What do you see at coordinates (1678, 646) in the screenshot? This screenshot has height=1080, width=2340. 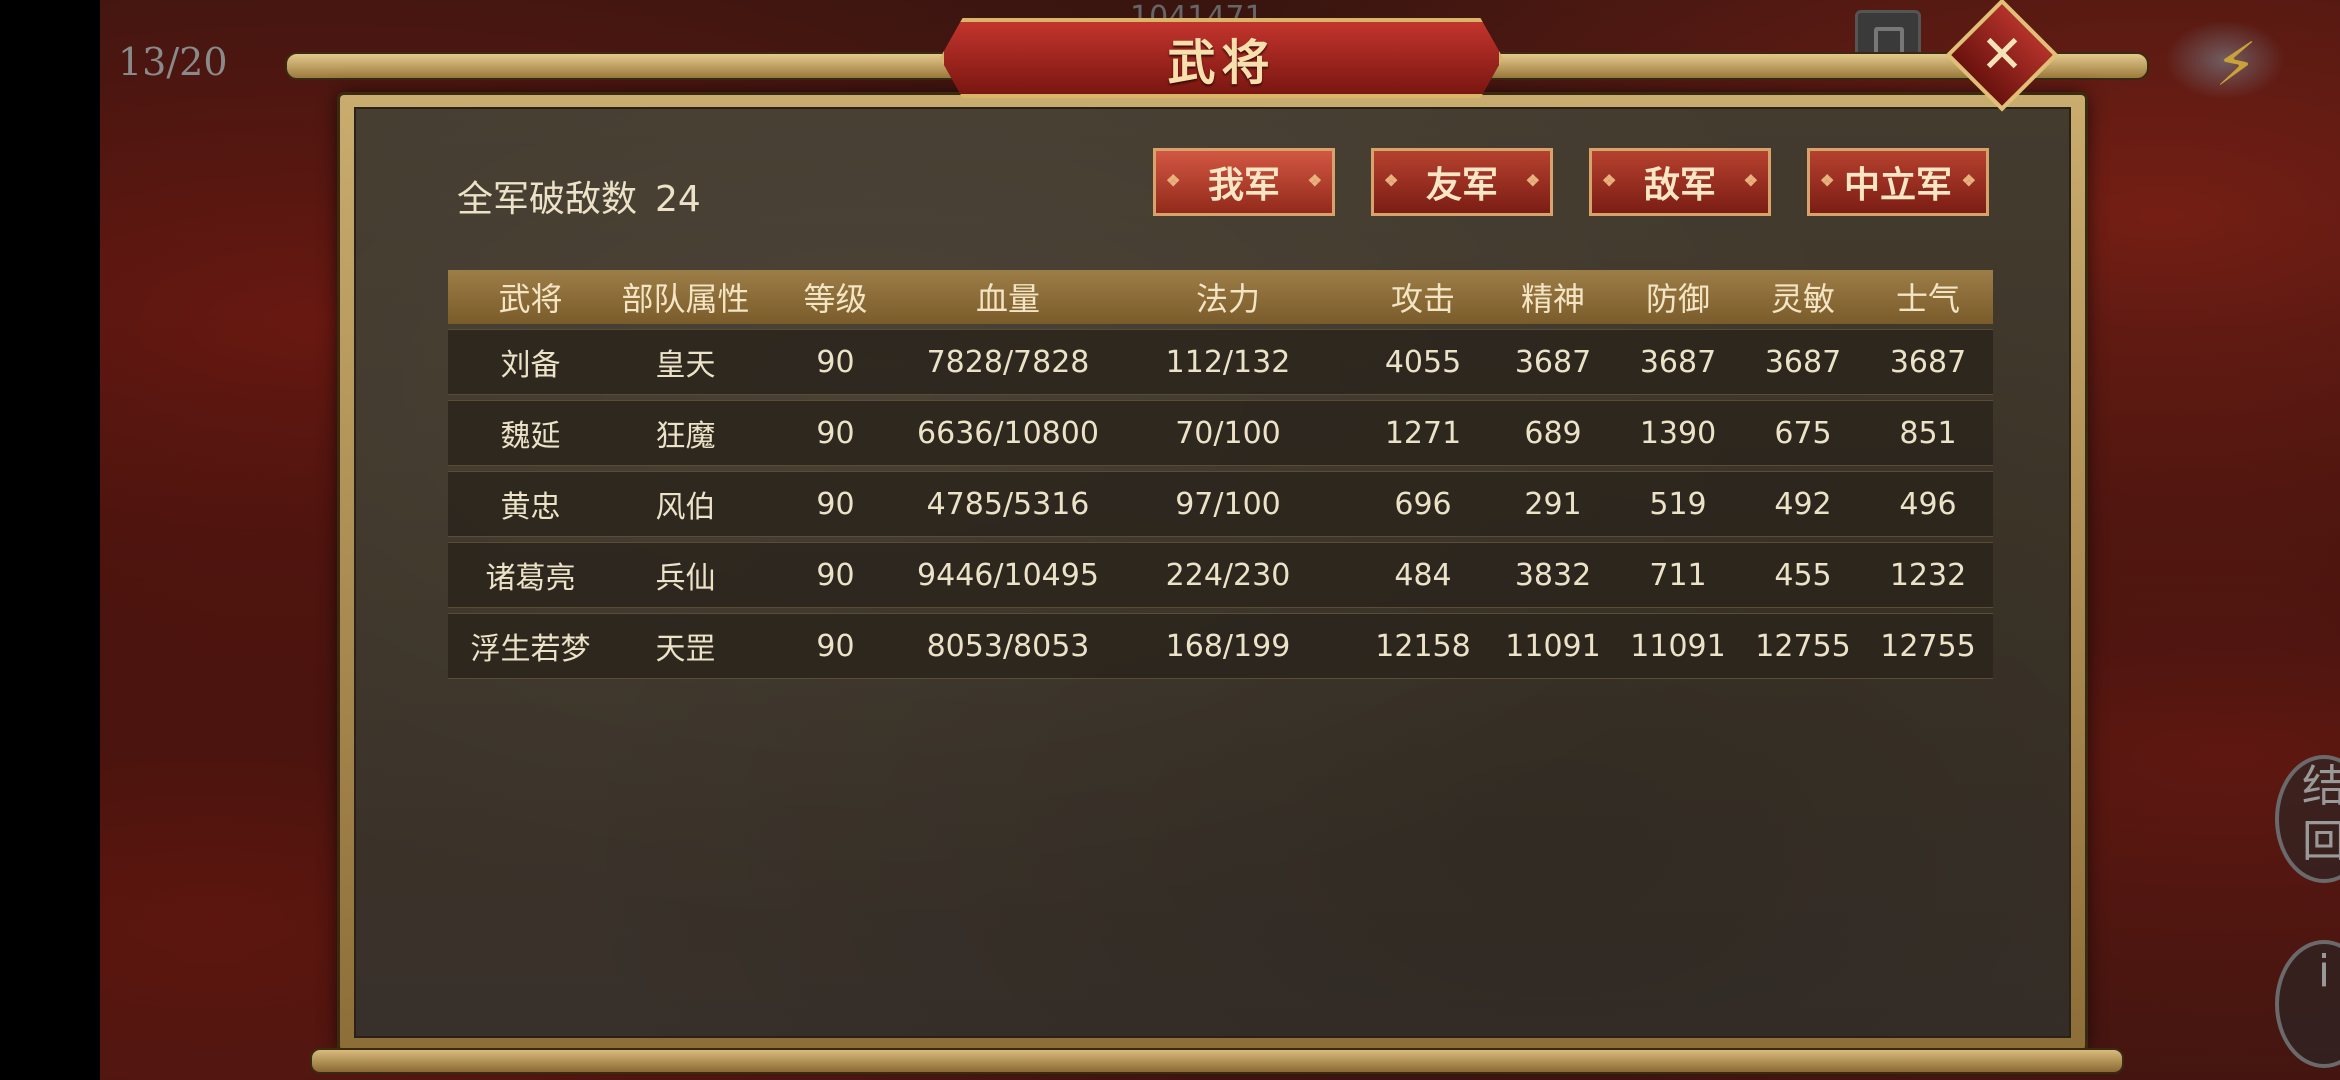 I see `cell-defense: 11091` at bounding box center [1678, 646].